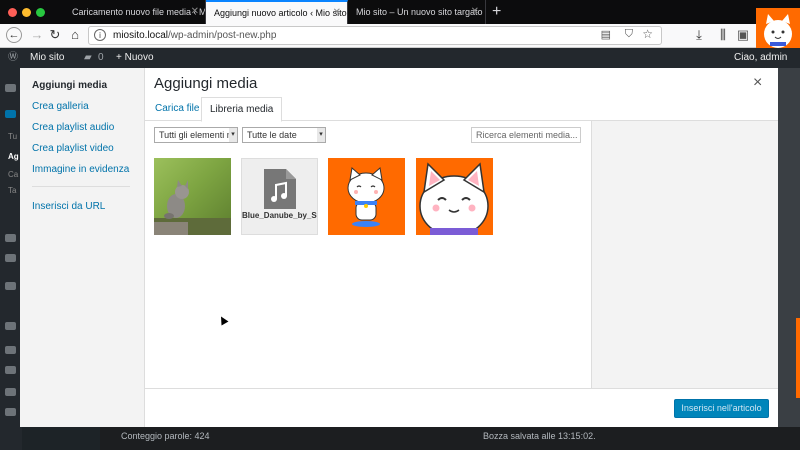 This screenshot has width=800, height=450. Describe the element at coordinates (12, 190) in the screenshot. I see `menu-fragment: Ta` at that location.